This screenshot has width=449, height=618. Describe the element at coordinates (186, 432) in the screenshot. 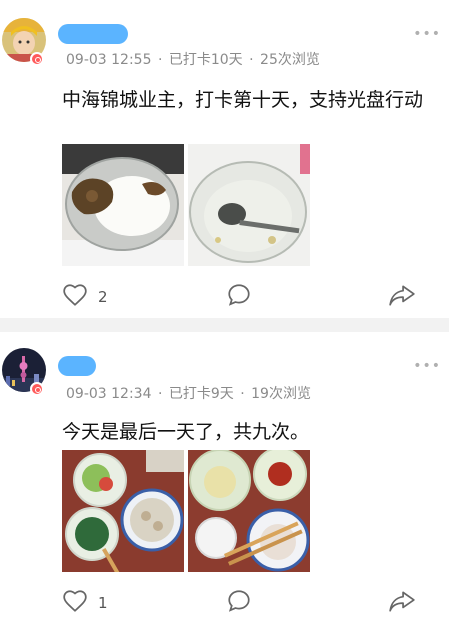

I see `post-text: 今天是最后一天了，共九次。` at that location.